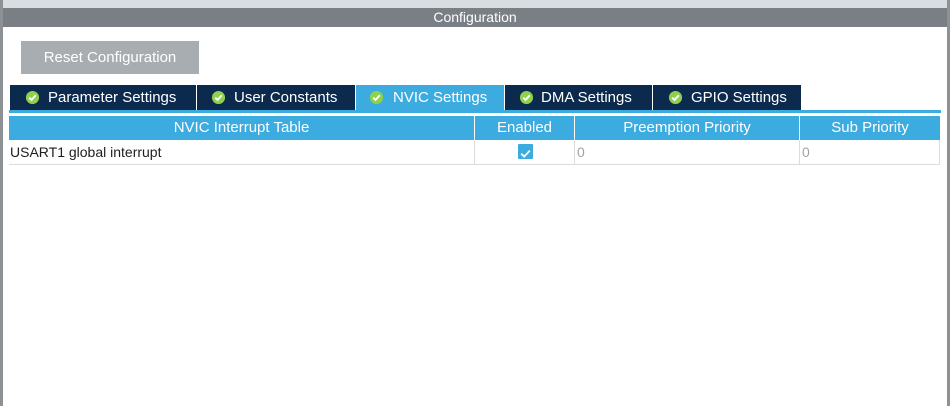 This screenshot has width=950, height=406. I want to click on title-bar: Configuration, so click(475, 13).